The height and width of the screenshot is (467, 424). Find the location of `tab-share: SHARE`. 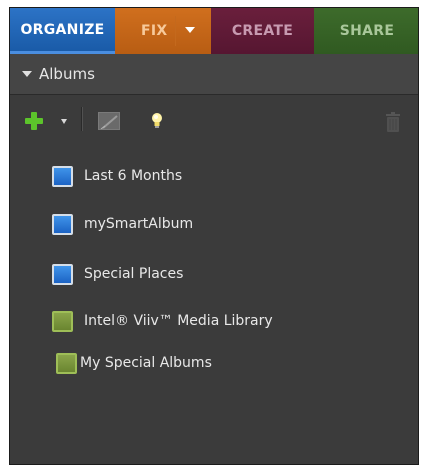

tab-share: SHARE is located at coordinates (366, 31).